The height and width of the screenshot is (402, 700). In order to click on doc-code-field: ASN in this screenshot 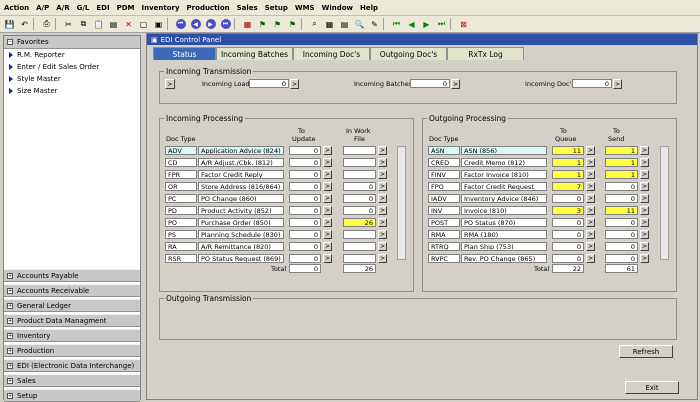, I will do `click(444, 150)`.